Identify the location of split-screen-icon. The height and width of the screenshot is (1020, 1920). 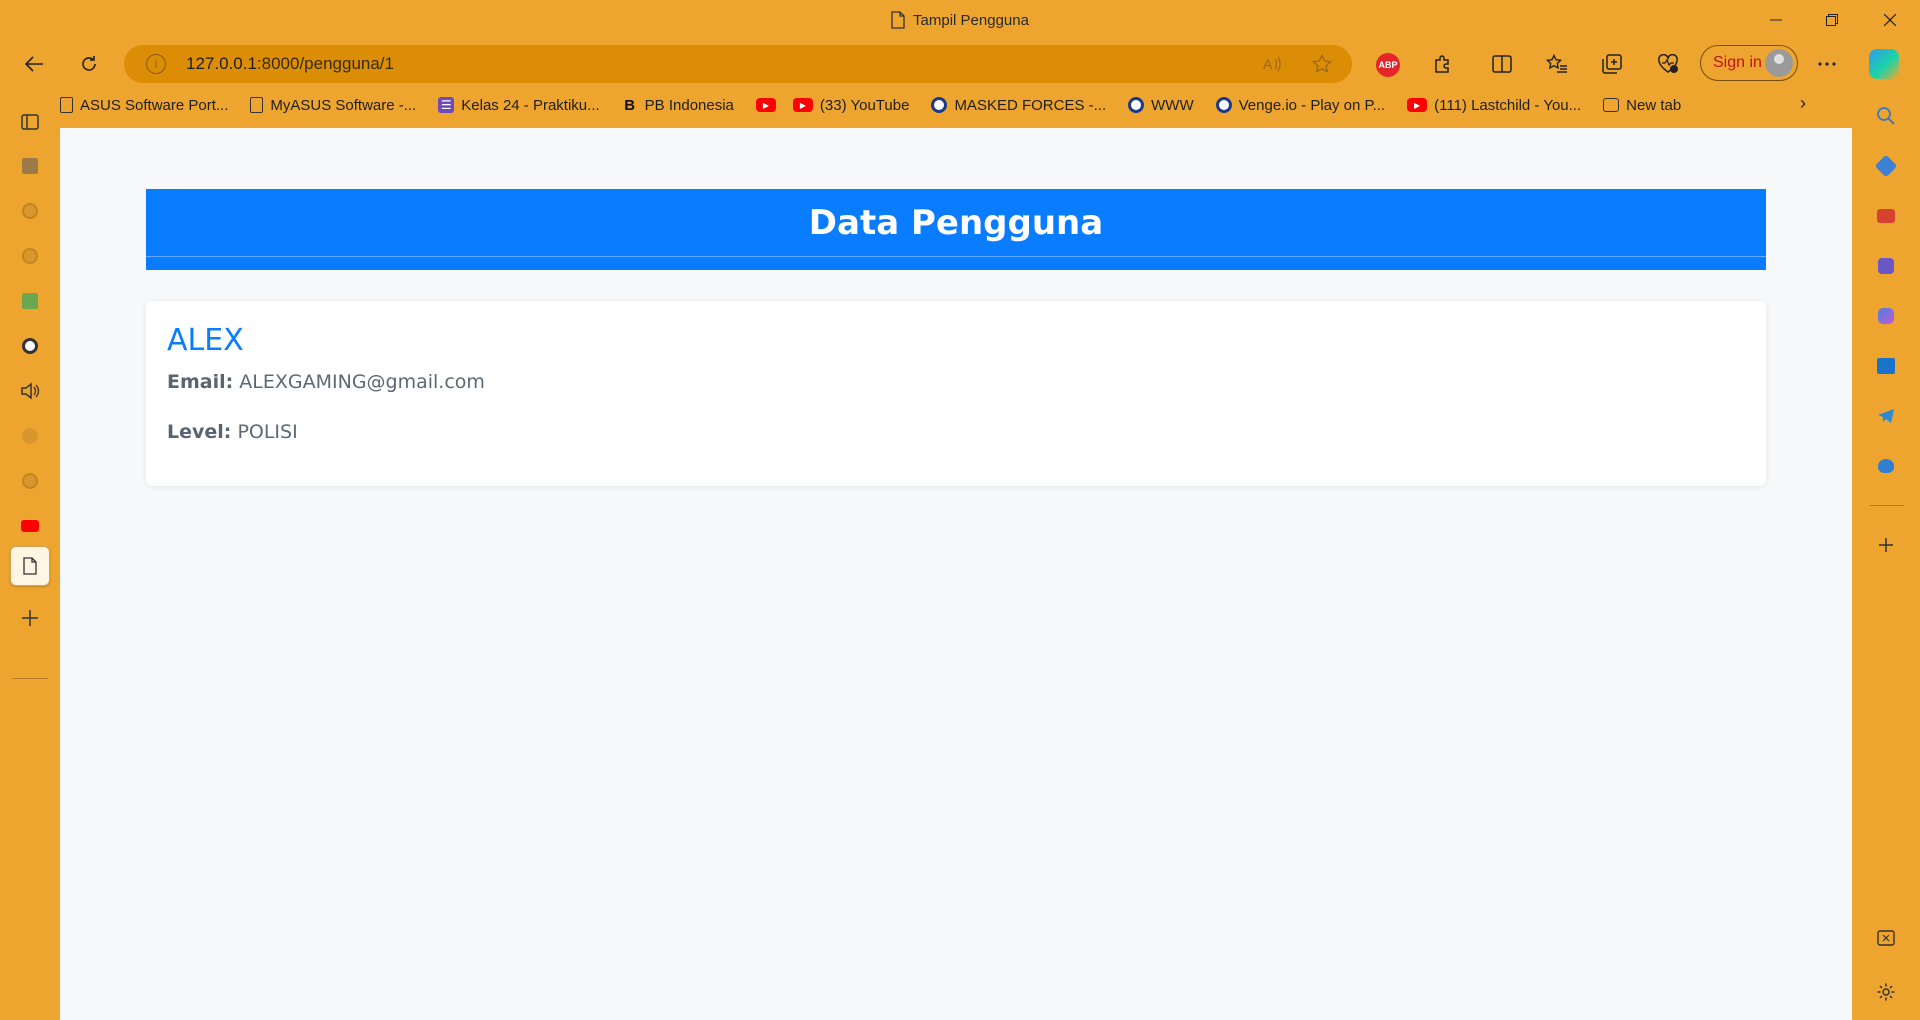
(1502, 64).